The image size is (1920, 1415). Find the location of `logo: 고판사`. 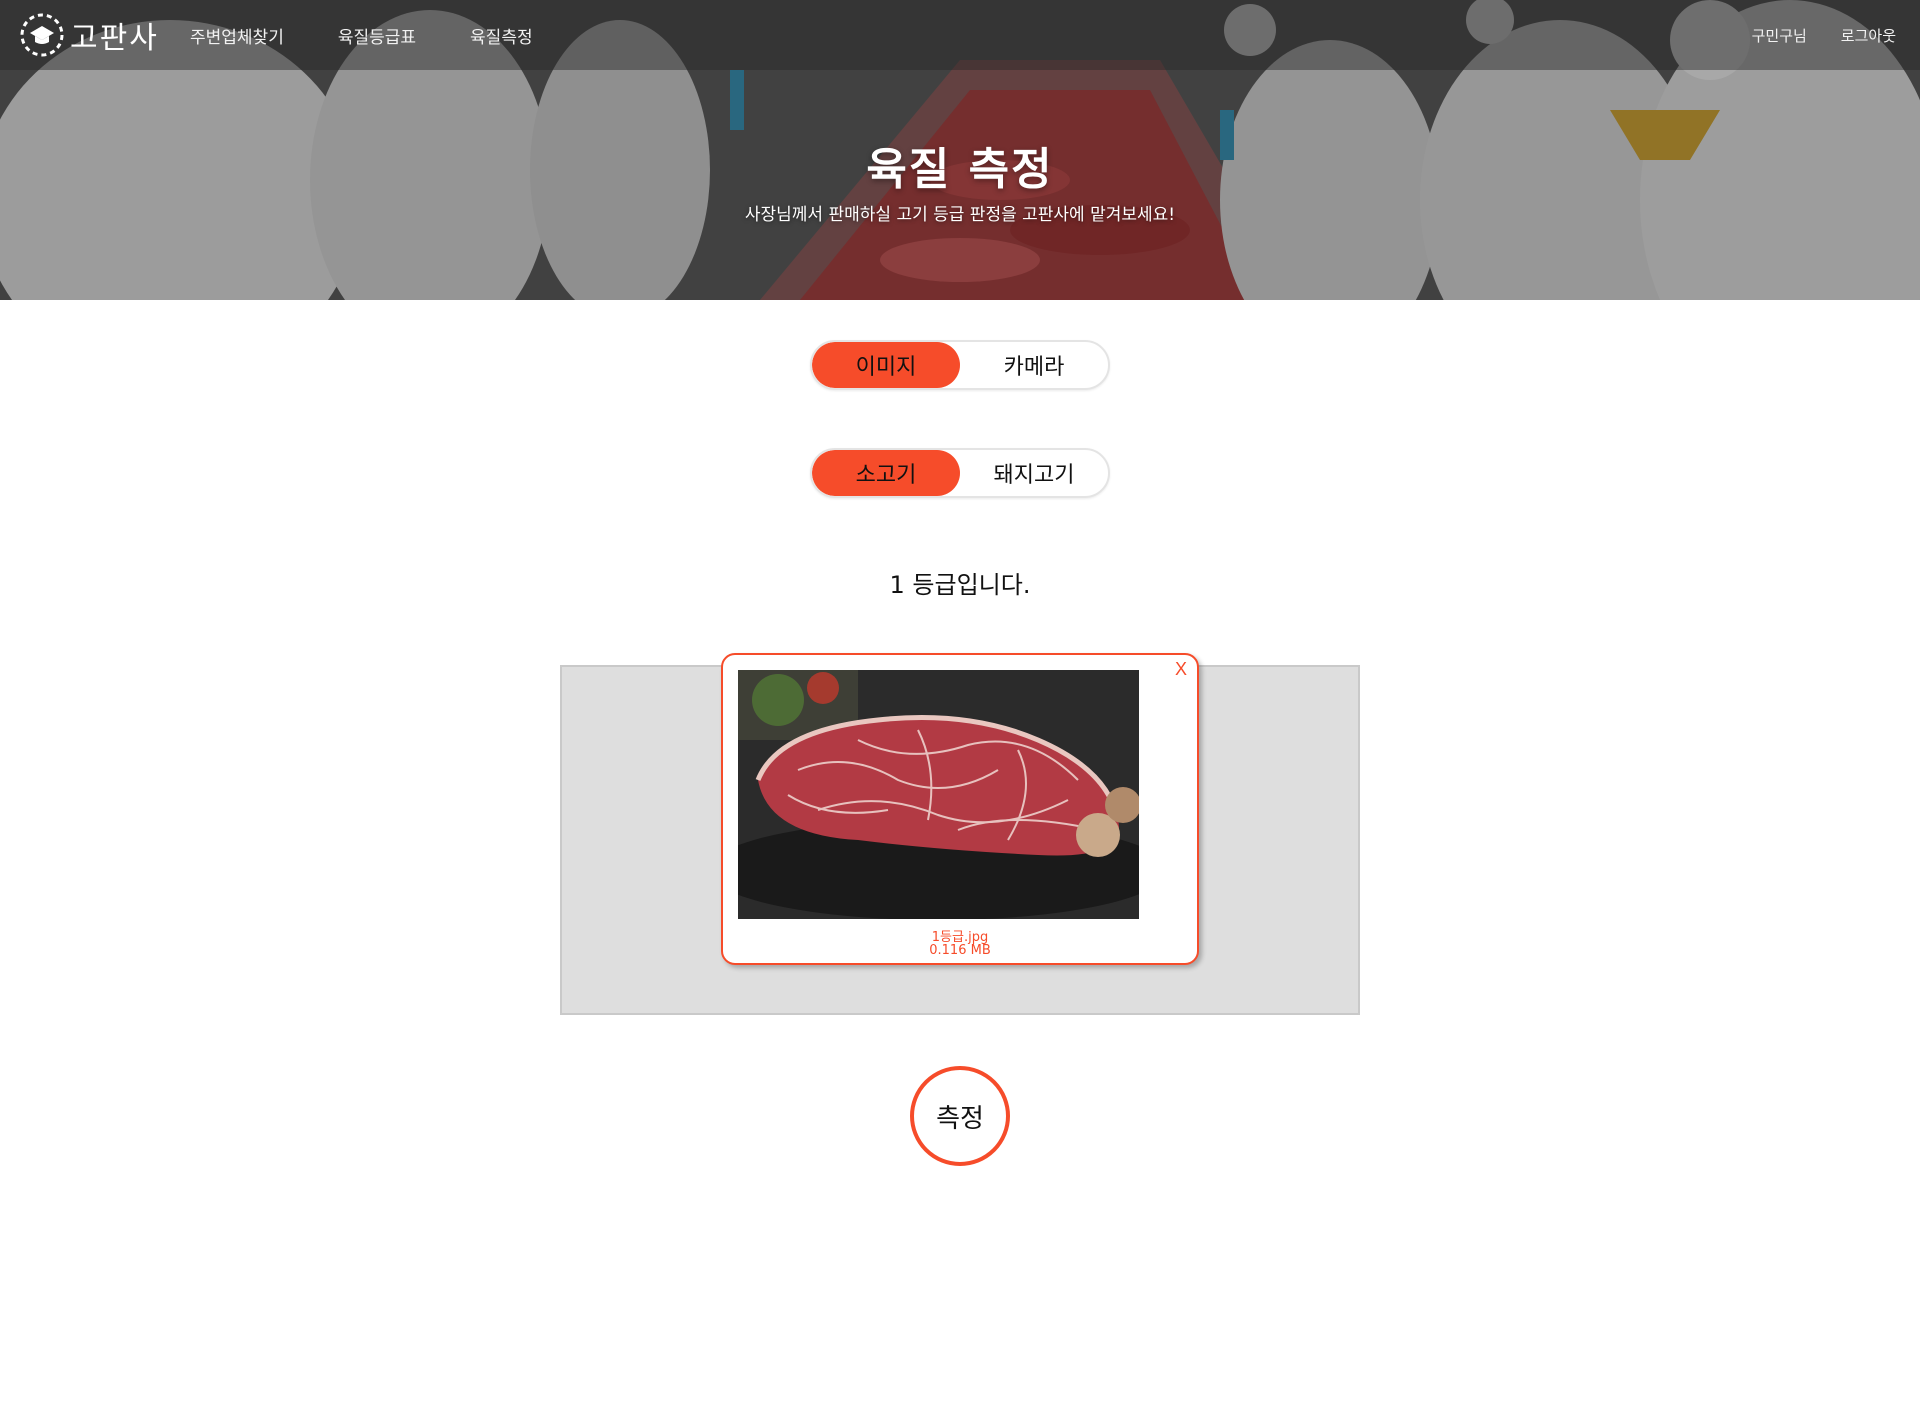

logo: 고판사 is located at coordinates (88, 35).